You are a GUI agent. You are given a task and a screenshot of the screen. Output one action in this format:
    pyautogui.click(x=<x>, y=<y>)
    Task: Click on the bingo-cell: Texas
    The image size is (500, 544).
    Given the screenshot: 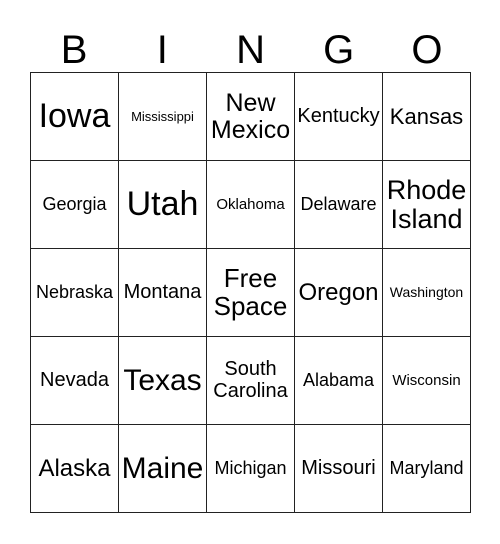 What is the action you would take?
    pyautogui.click(x=163, y=381)
    